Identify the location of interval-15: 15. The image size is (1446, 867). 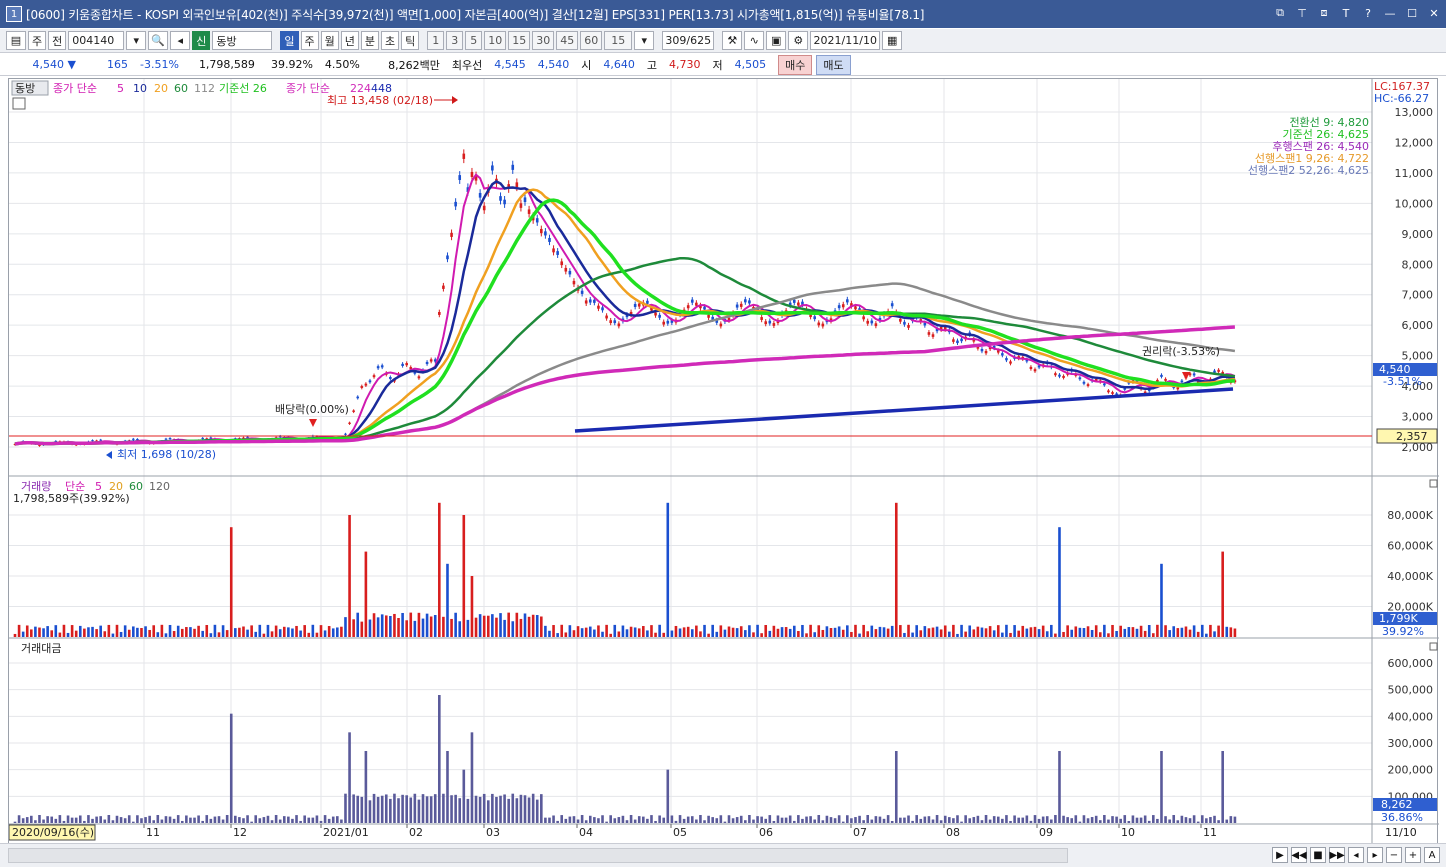
(519, 40).